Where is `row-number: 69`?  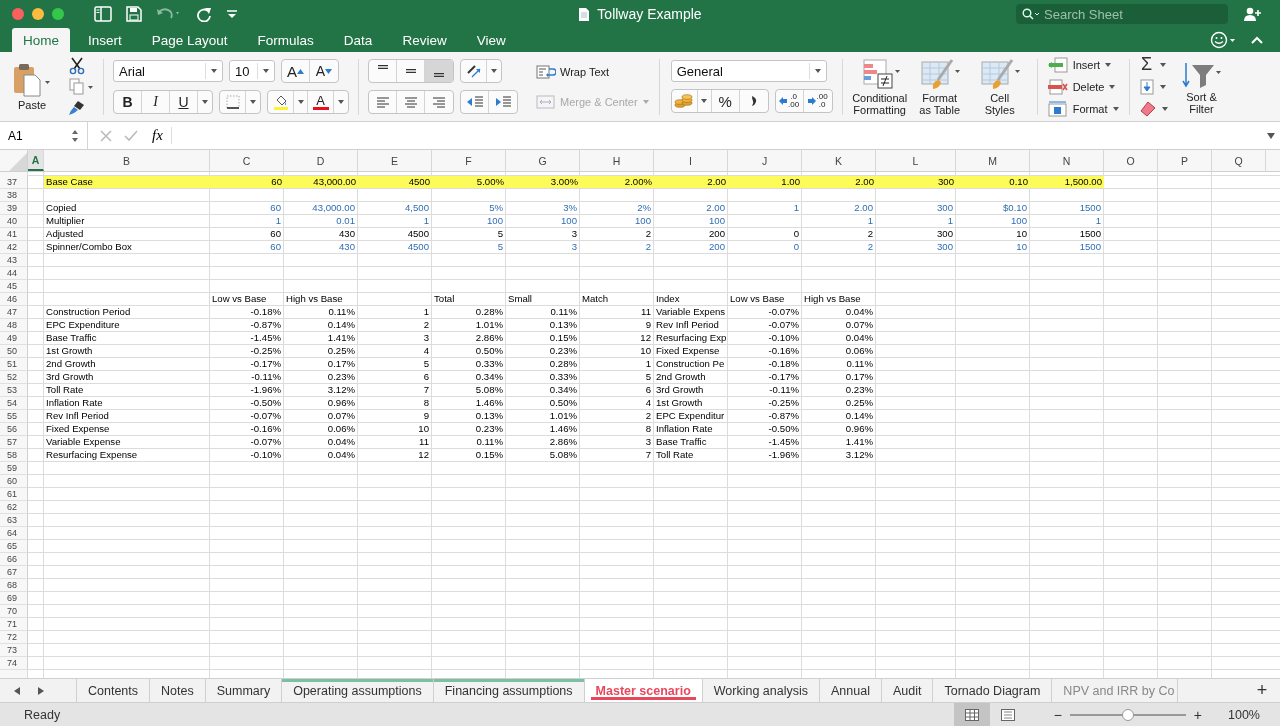 row-number: 69 is located at coordinates (14, 598).